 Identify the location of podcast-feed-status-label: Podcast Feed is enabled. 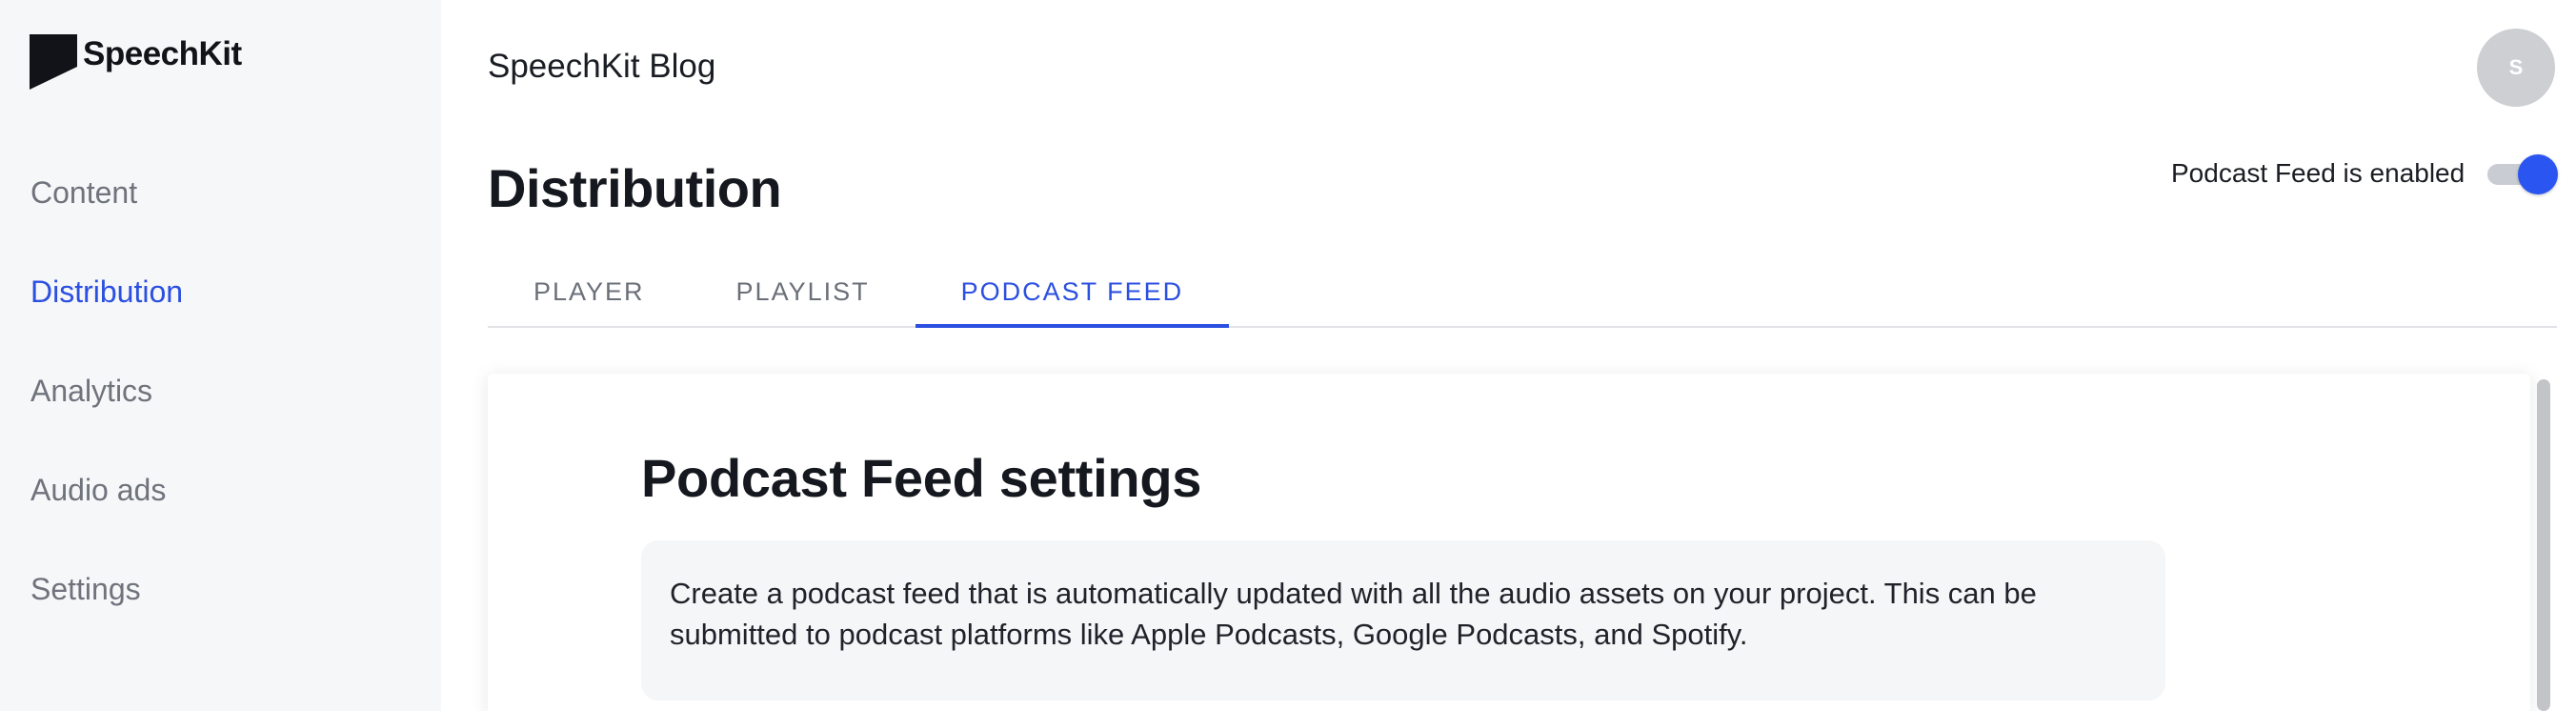
(2318, 173).